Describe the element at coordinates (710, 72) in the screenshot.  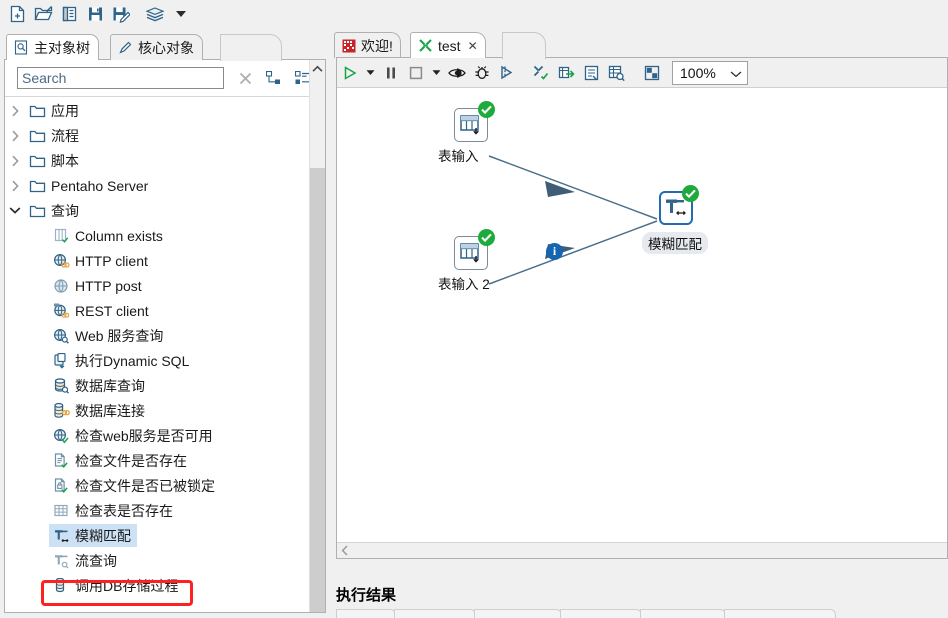
I see `zoom-level-select: 100%` at that location.